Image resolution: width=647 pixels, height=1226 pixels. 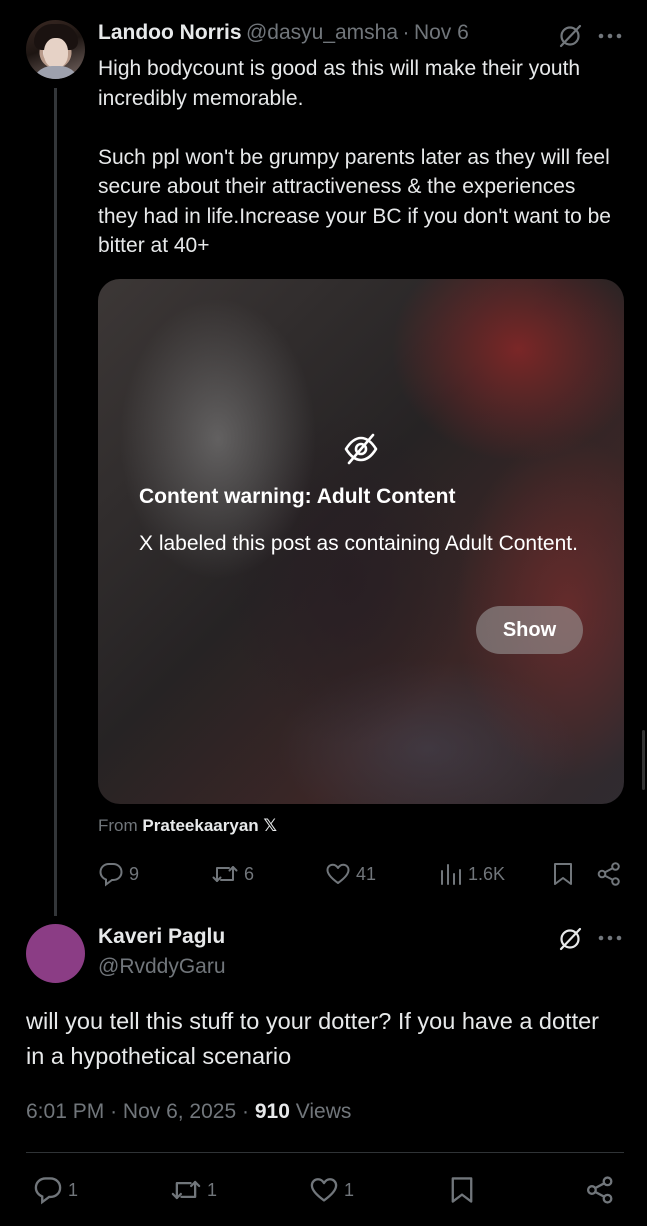 What do you see at coordinates (323, 1111) in the screenshot?
I see `views-label: Views` at bounding box center [323, 1111].